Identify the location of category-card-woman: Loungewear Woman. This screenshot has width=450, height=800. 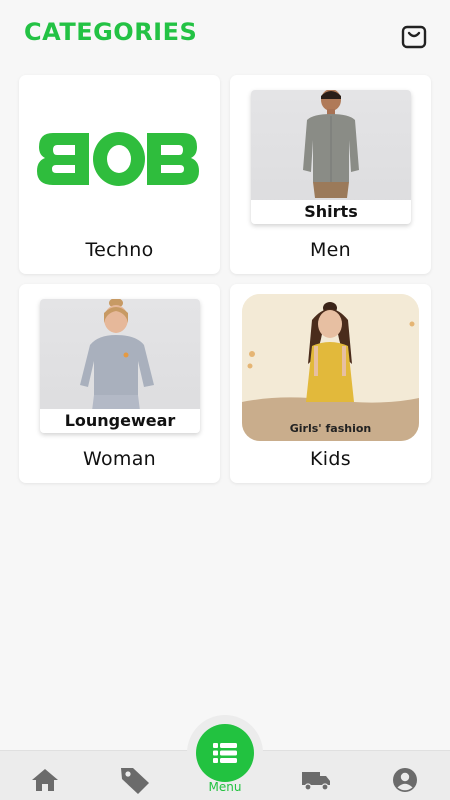
(119, 383).